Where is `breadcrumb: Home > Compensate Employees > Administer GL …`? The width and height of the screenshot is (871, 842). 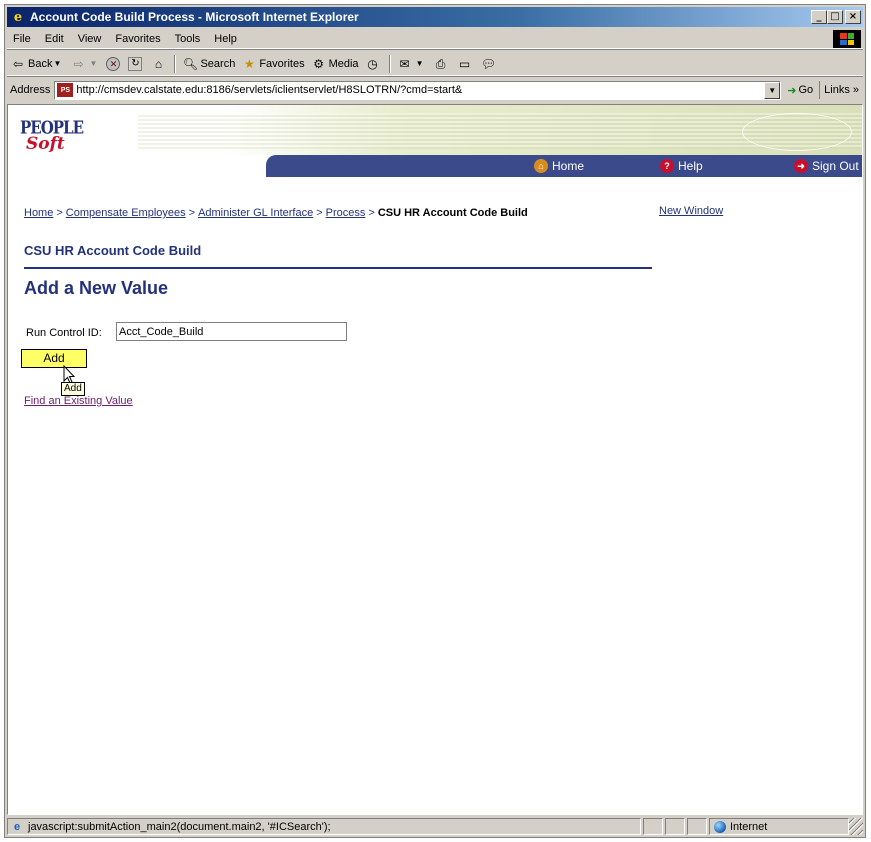 breadcrumb: Home > Compensate Employees > Administer GL … is located at coordinates (276, 213).